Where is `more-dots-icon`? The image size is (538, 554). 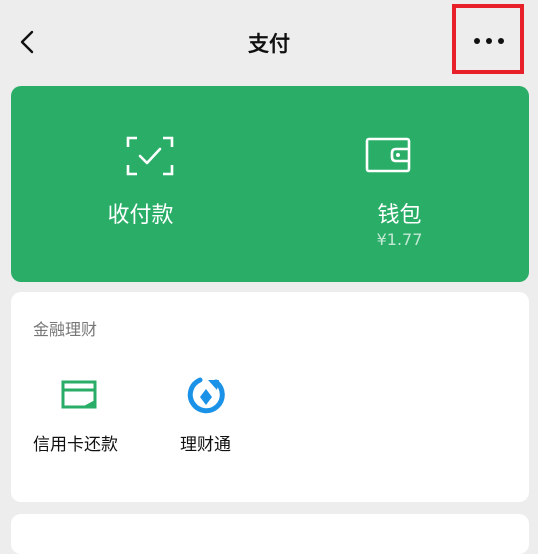
more-dots-icon is located at coordinates (489, 41).